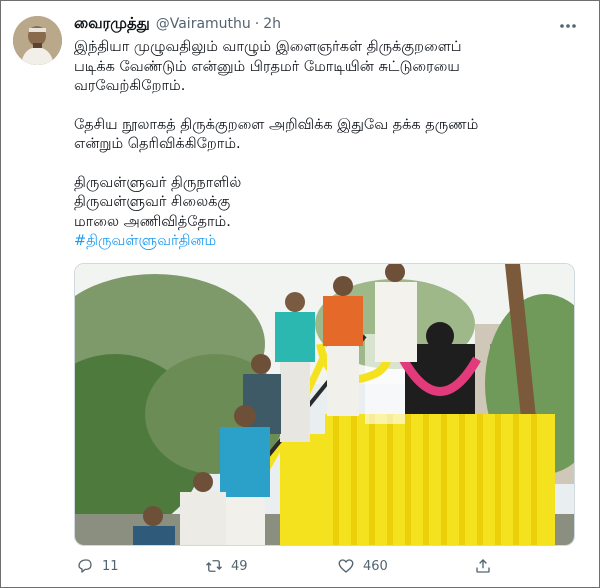  Describe the element at coordinates (97, 566) in the screenshot. I see `reply-button: 11` at that location.